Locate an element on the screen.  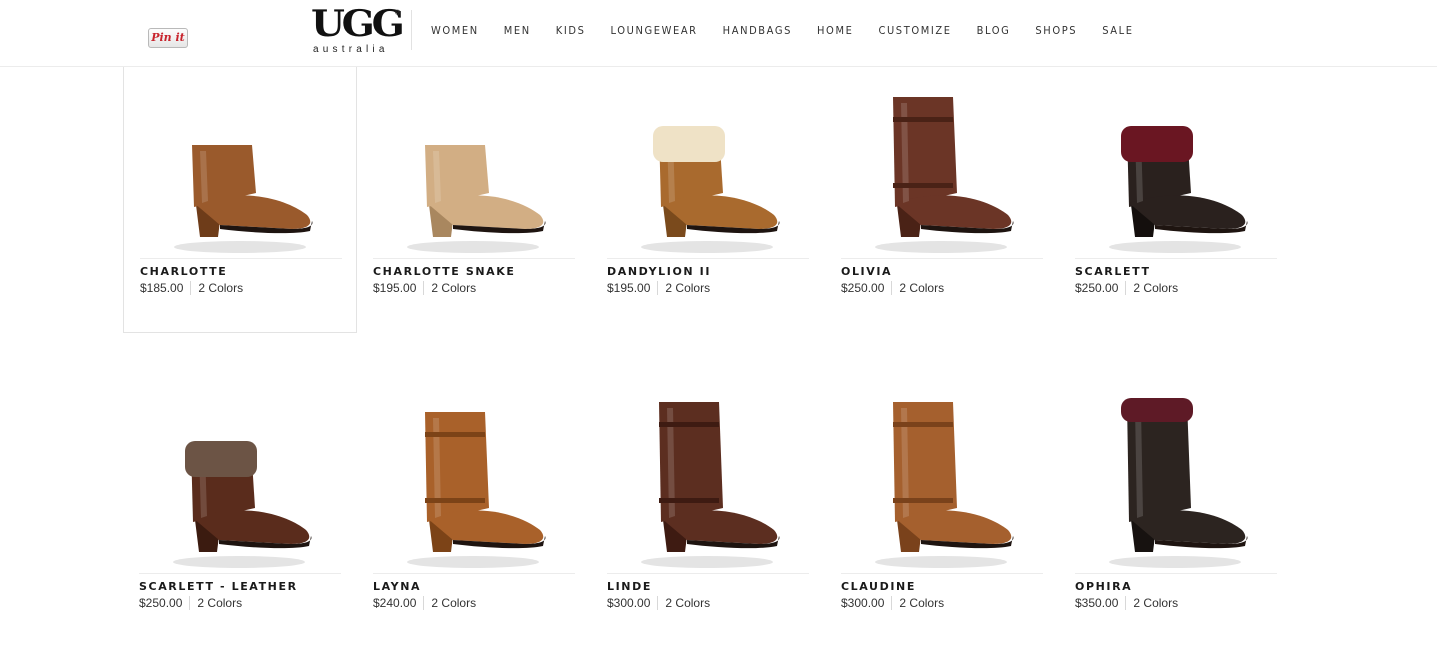
nav-sale: SALE is located at coordinates (1117, 30).